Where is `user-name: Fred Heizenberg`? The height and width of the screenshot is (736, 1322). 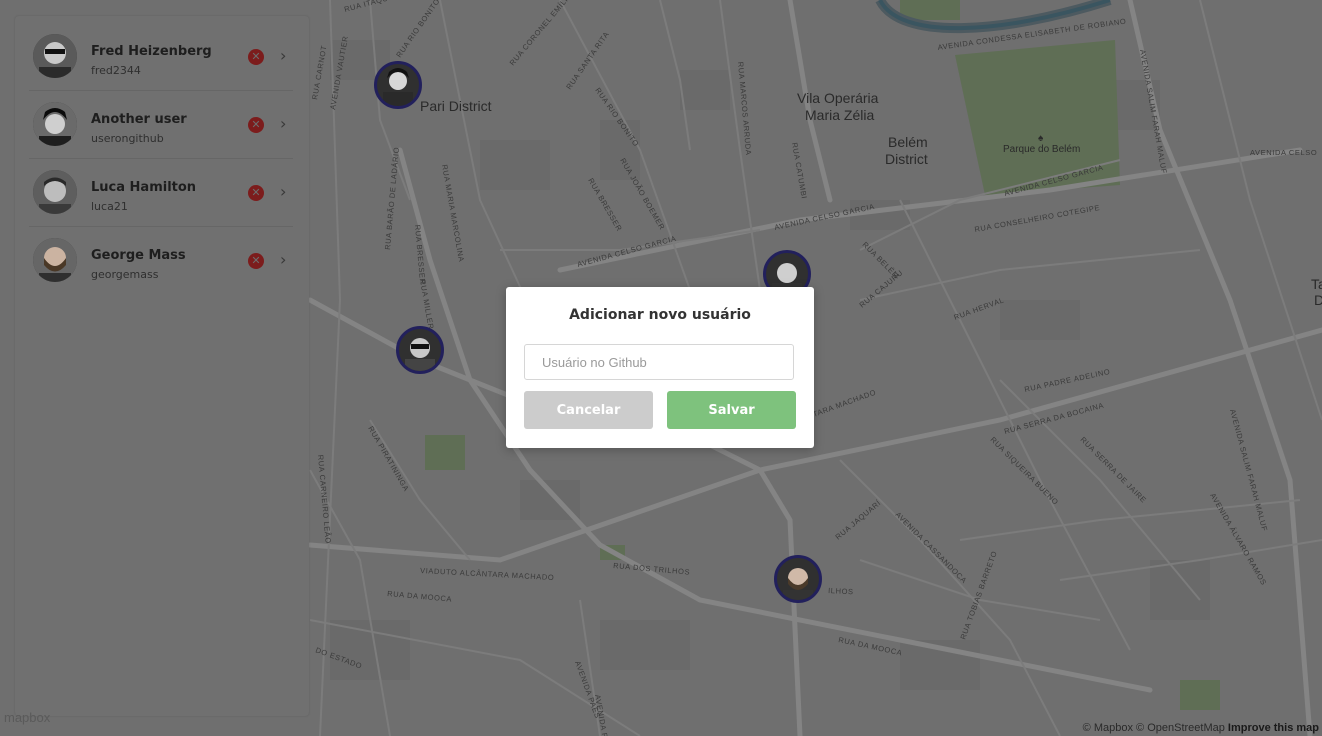 user-name: Fred Heizenberg is located at coordinates (151, 51).